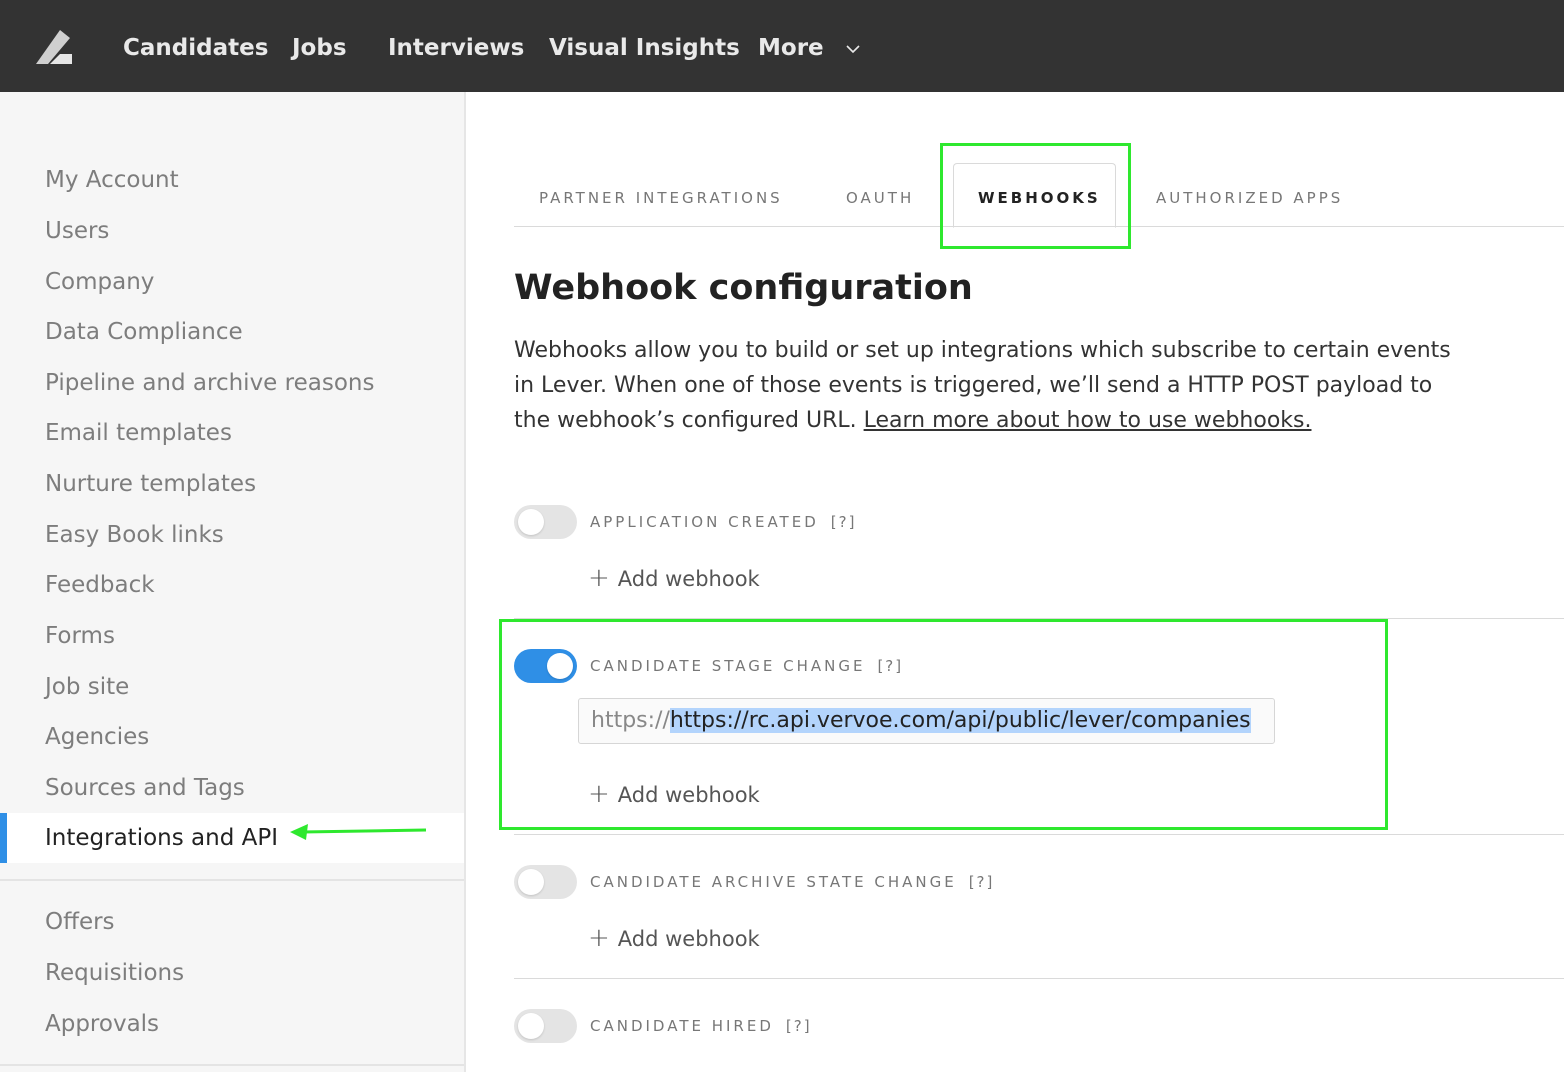 This screenshot has width=1564, height=1072. What do you see at coordinates (87, 687) in the screenshot?
I see `sidebar-item-job-site: Job site` at bounding box center [87, 687].